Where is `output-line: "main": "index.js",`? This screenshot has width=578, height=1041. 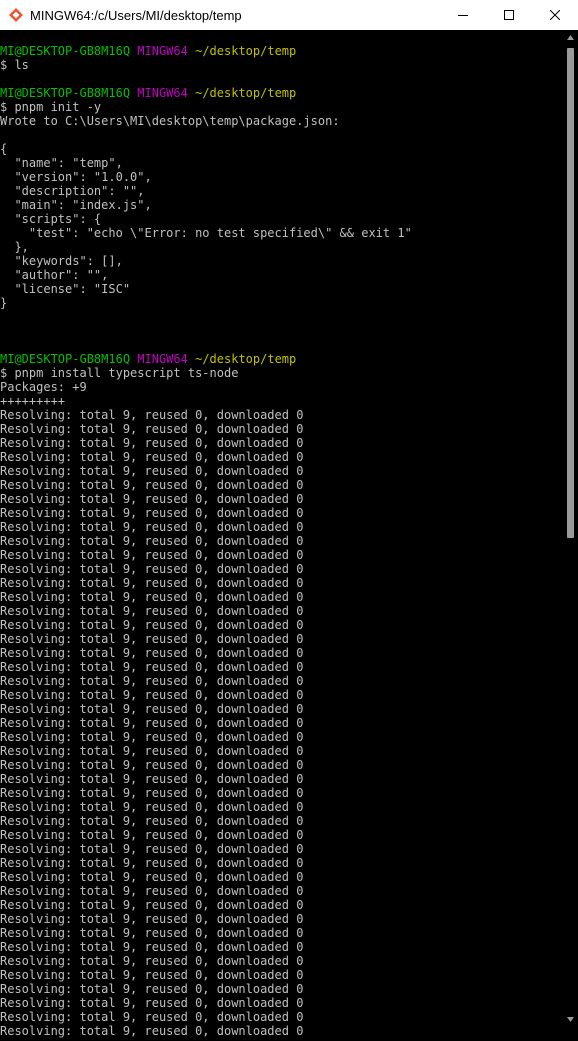
output-line: "main": "index.js", is located at coordinates (76, 205).